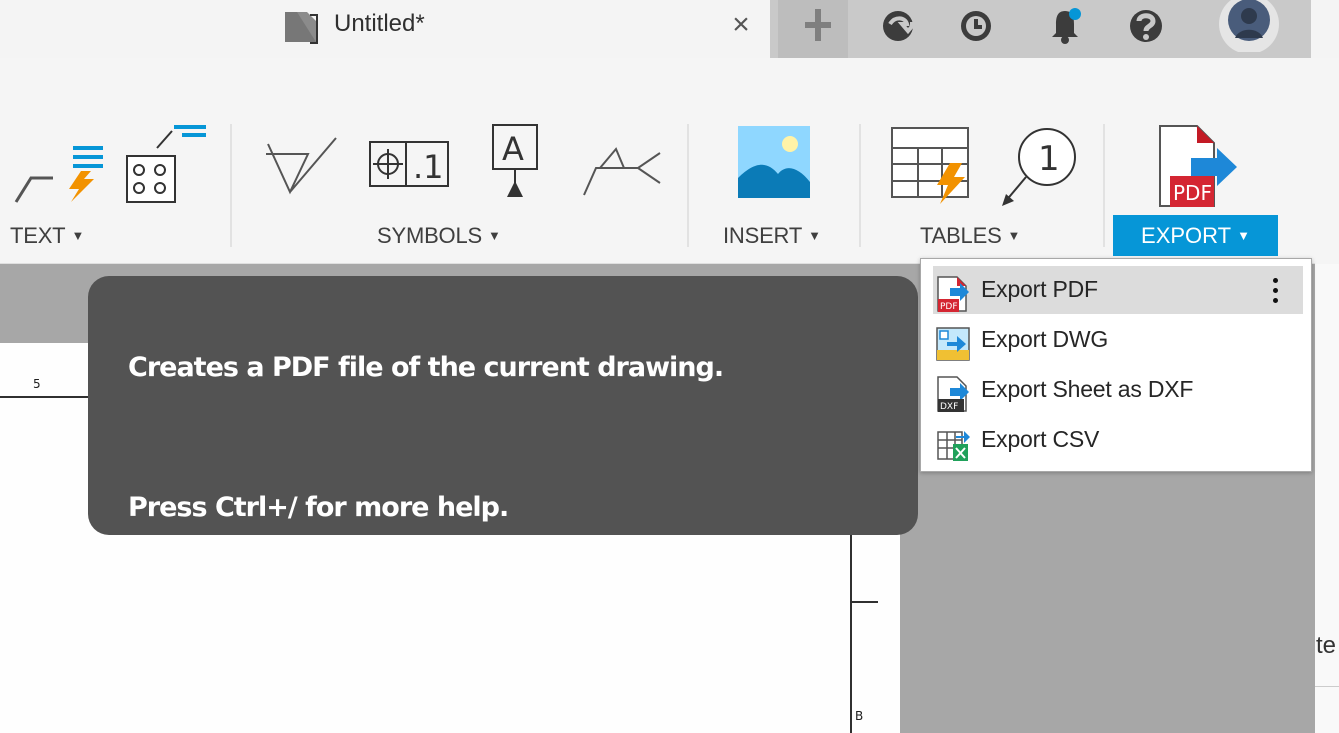  I want to click on truncated-panel-text: te, so click(1326, 645).